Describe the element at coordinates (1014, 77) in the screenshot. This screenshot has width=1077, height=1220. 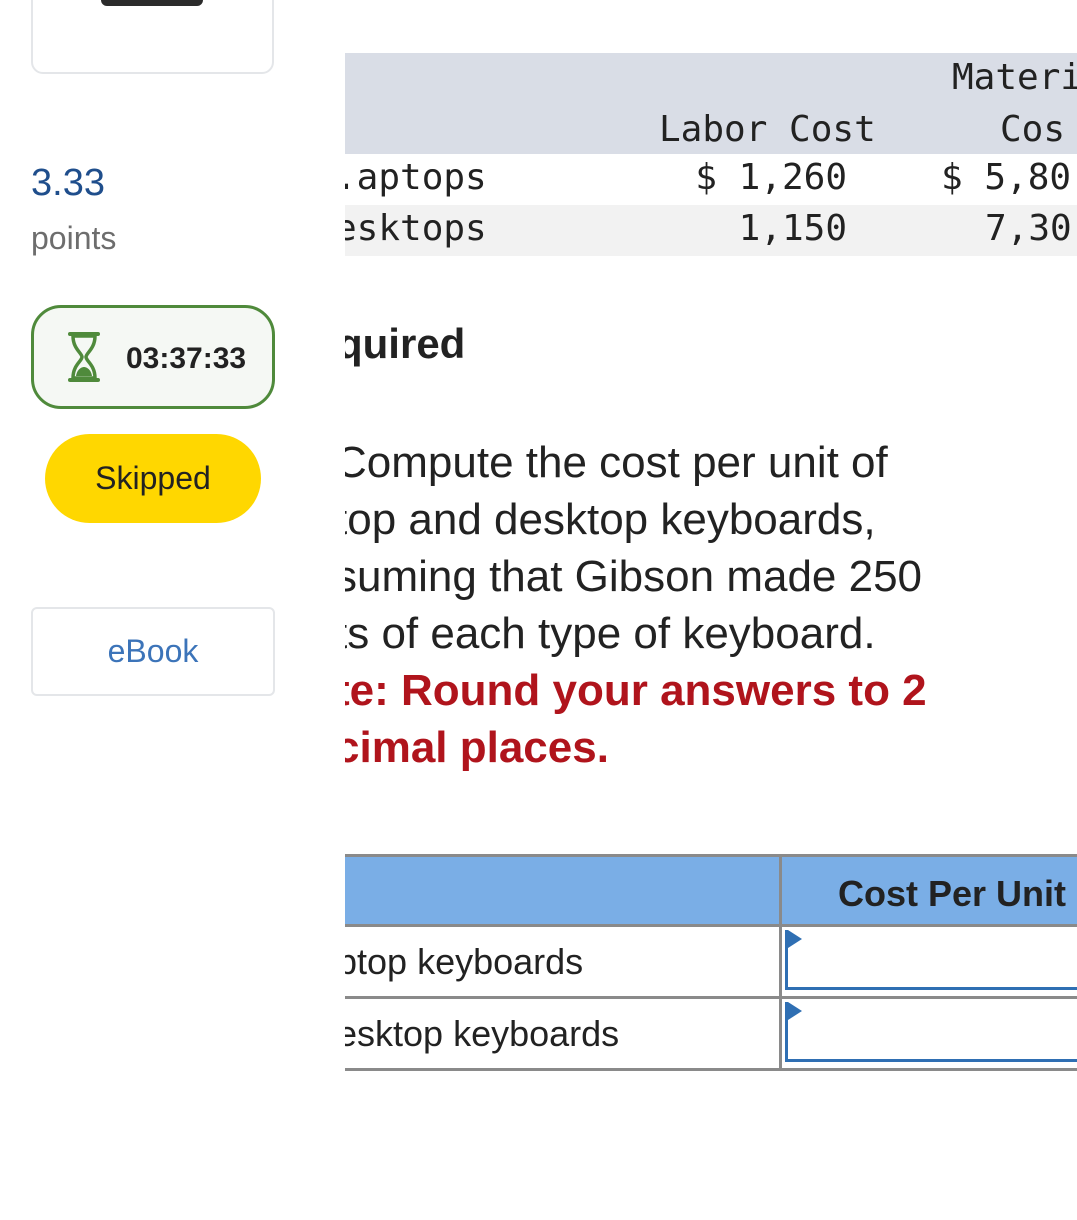
I see `header-material-top: Materi` at that location.